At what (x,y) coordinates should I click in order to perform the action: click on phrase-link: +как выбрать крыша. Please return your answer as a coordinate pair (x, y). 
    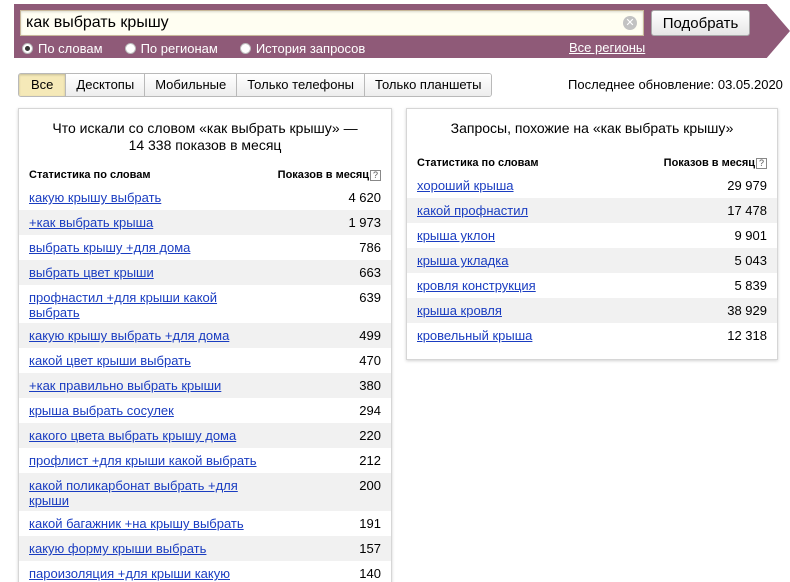
    Looking at the image, I should click on (91, 222).